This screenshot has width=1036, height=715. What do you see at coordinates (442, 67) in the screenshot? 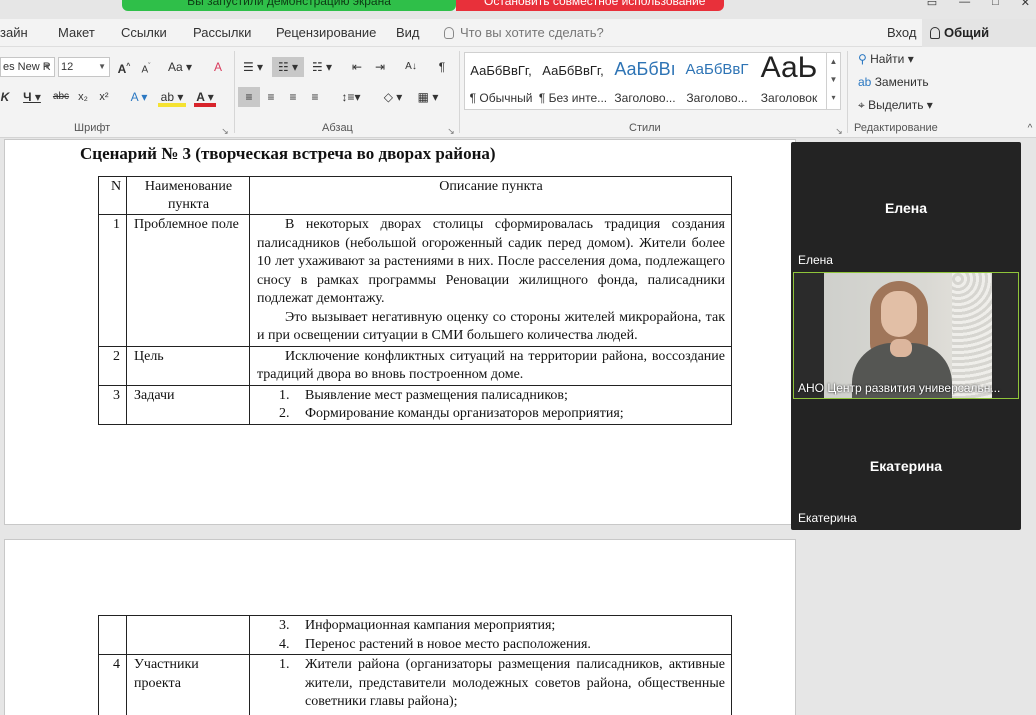
I see `pilcrow-icon: ¶` at bounding box center [442, 67].